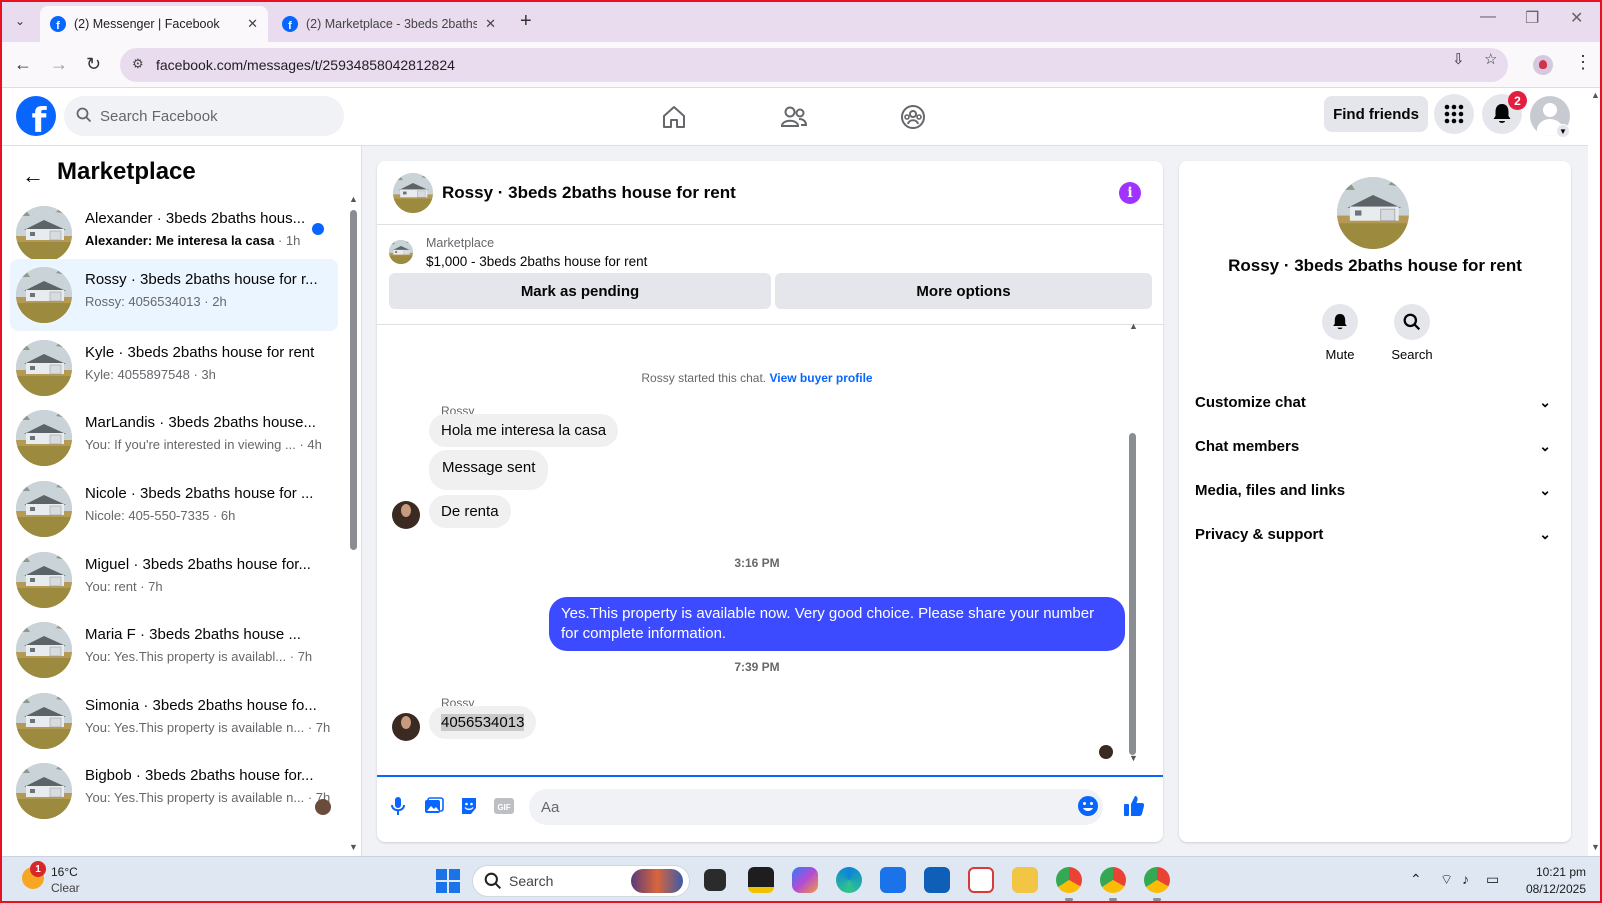 The width and height of the screenshot is (1602, 903). Describe the element at coordinates (820, 378) in the screenshot. I see `view-buyer-profile-link: View buyer profile` at that location.